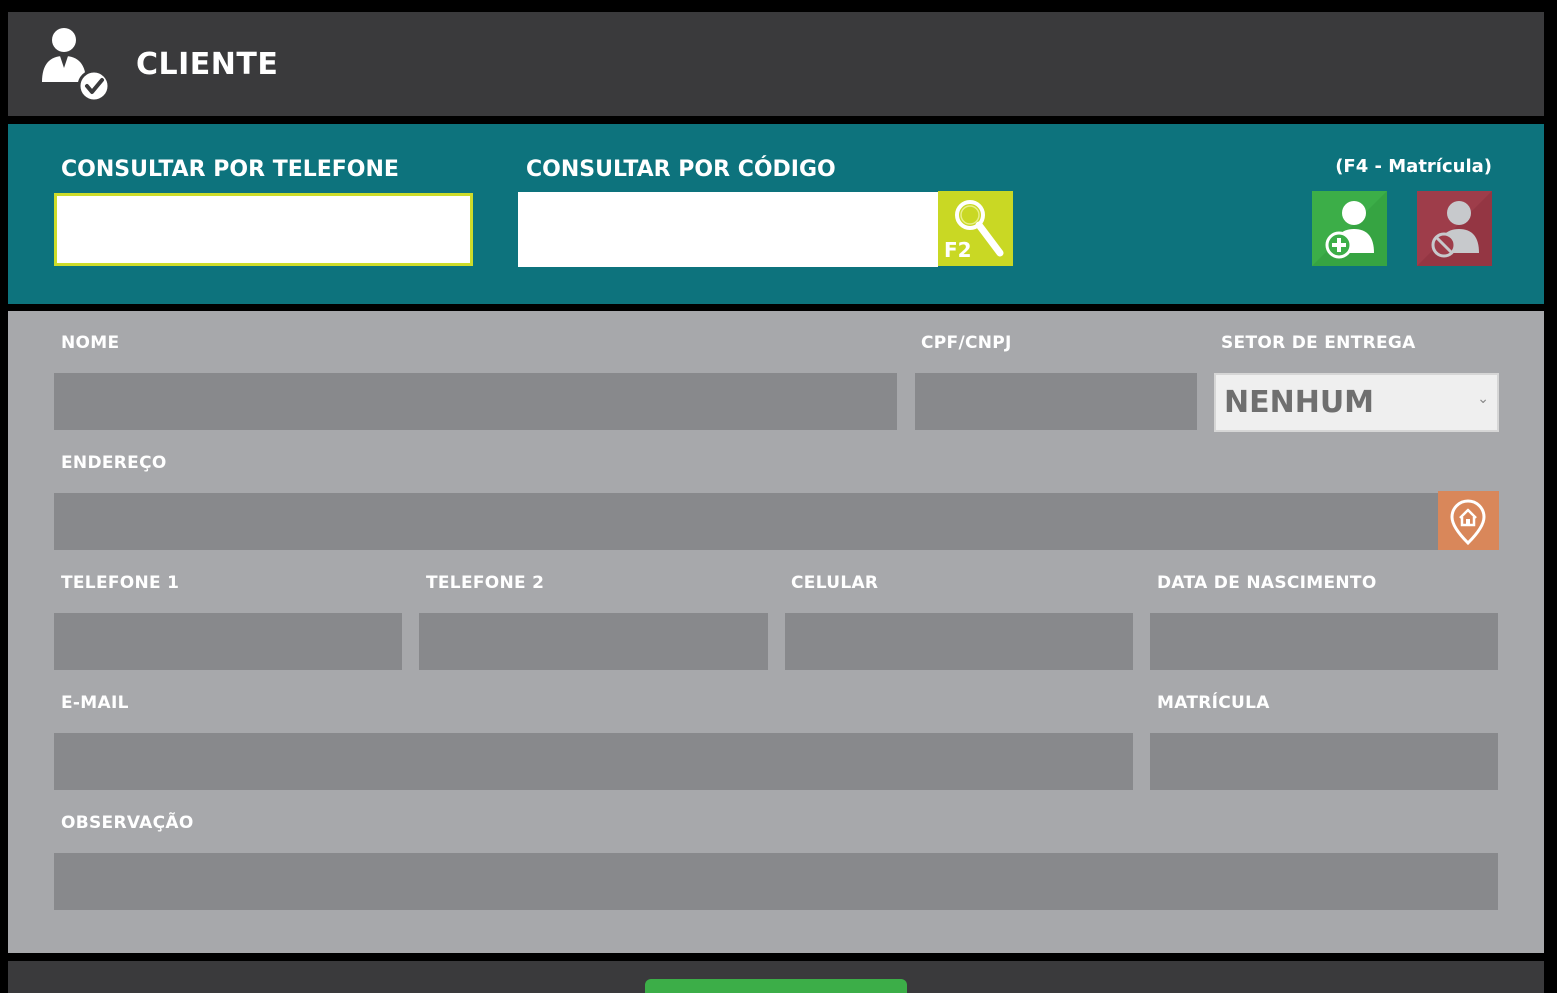 Image resolution: width=1557 pixels, height=993 pixels. Describe the element at coordinates (835, 583) in the screenshot. I see `celular-label: CELULAR` at that location.